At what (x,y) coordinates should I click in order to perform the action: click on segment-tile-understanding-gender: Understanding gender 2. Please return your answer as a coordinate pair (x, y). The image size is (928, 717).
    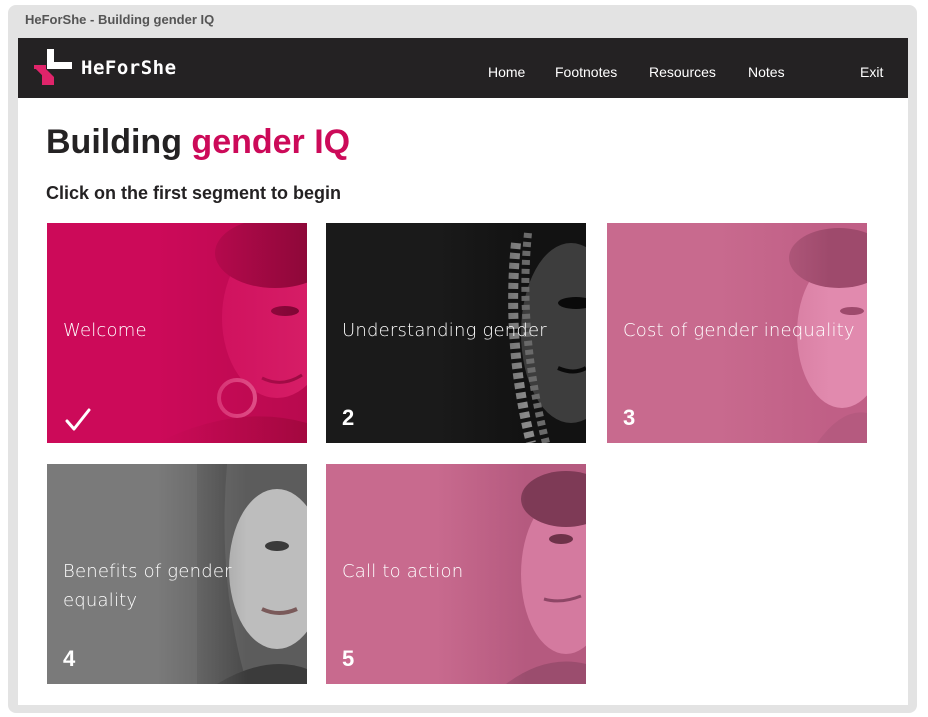
    Looking at the image, I should click on (456, 333).